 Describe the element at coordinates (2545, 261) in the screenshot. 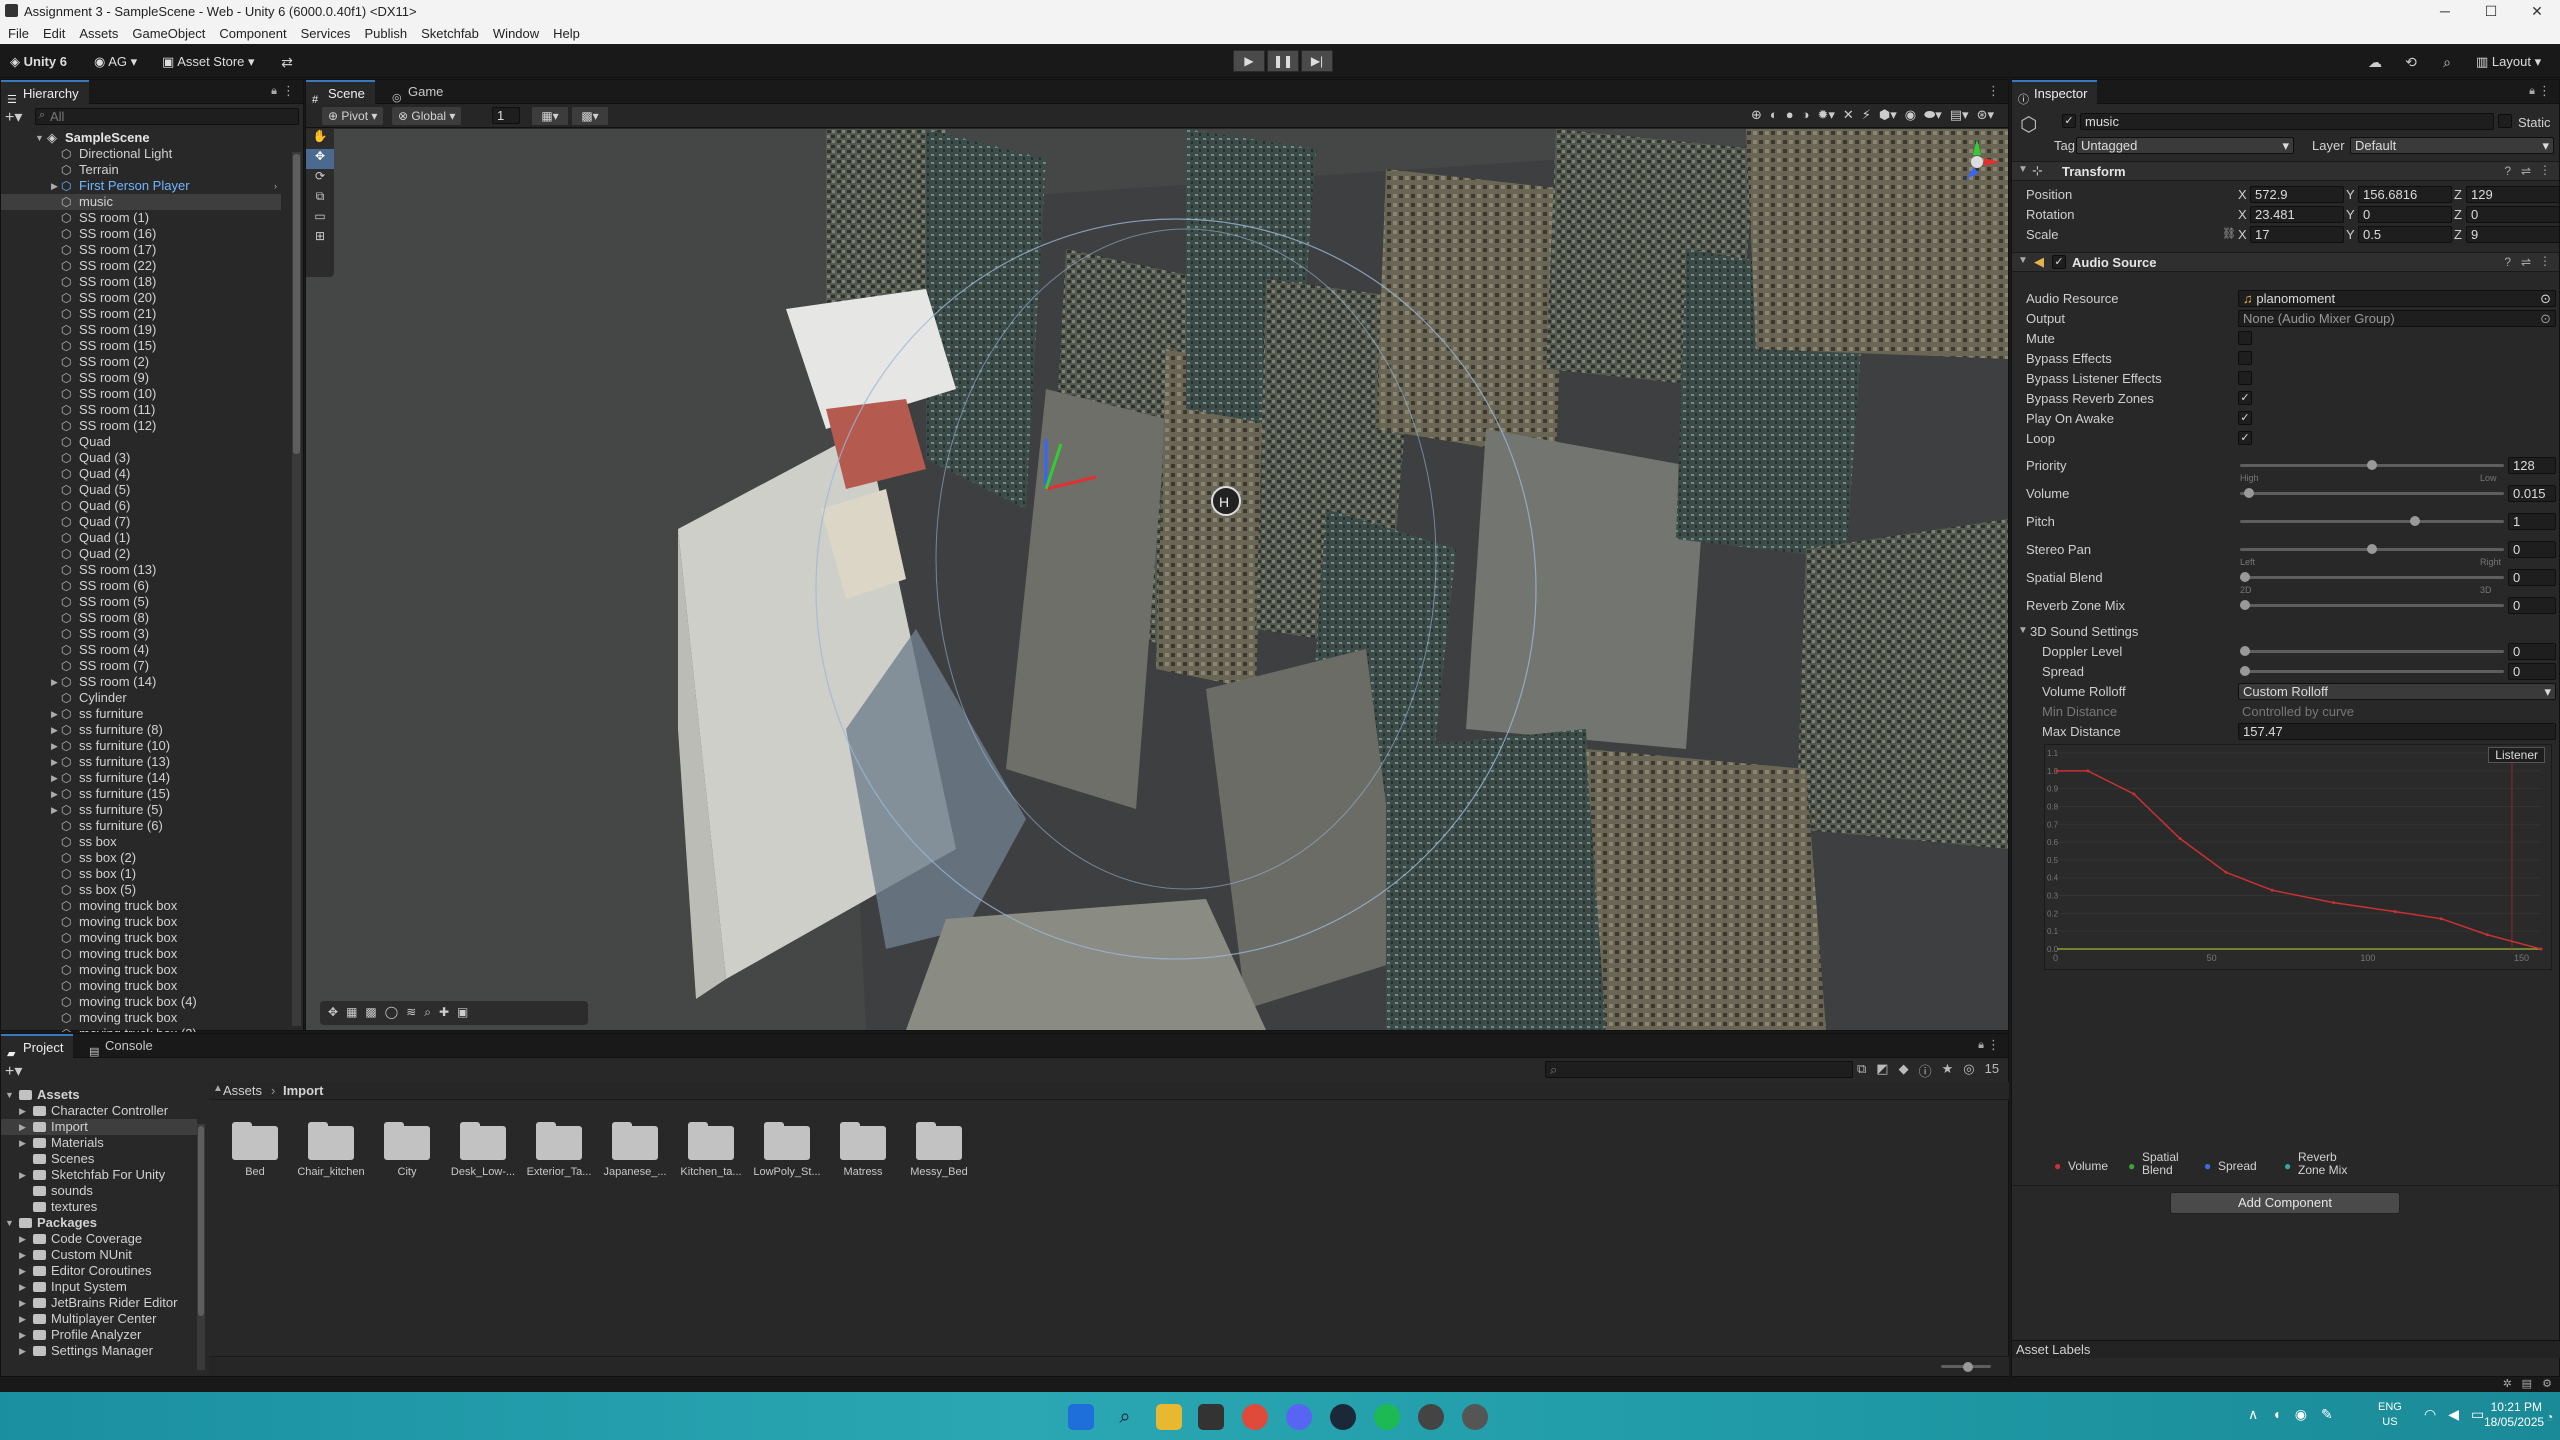

I see `component-menu-icon: ⋮` at that location.